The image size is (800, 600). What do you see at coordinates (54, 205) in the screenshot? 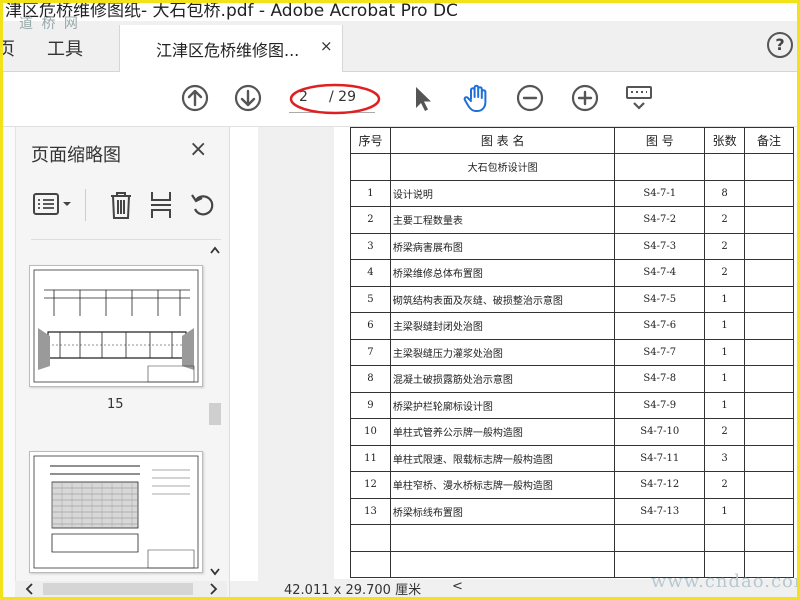
I see `thumbnail-options-icon` at bounding box center [54, 205].